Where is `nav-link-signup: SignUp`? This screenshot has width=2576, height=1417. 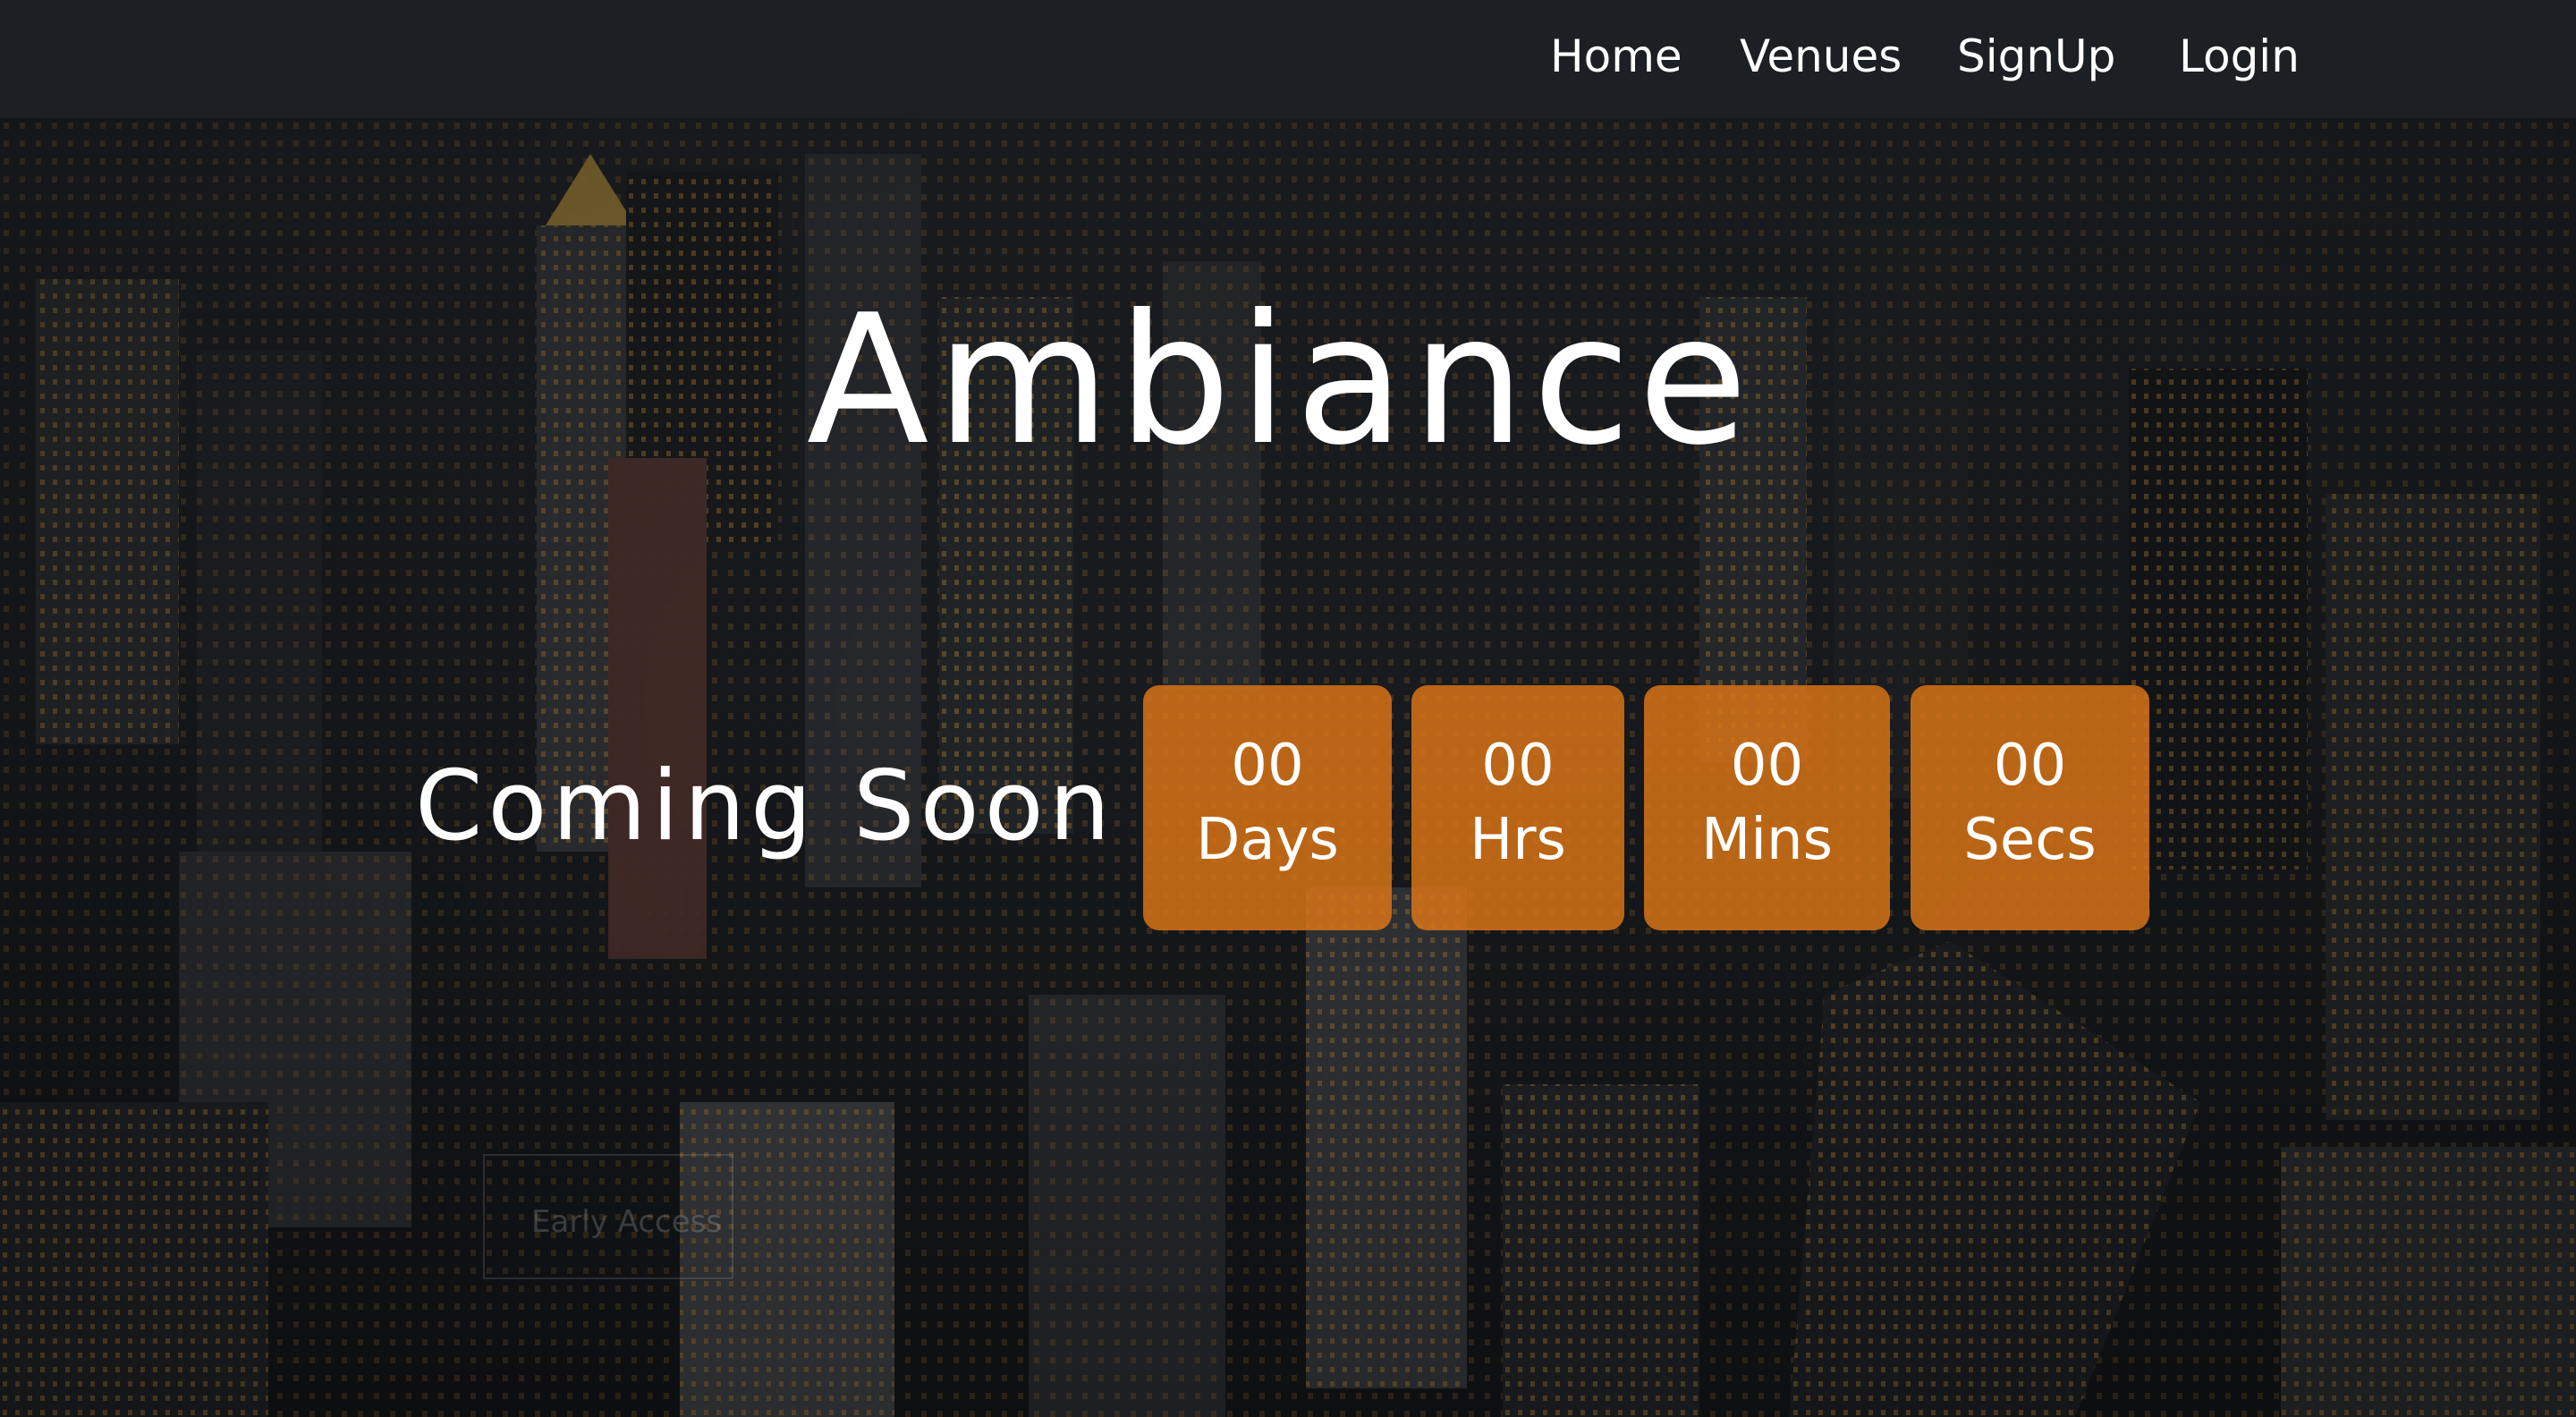 nav-link-signup: SignUp is located at coordinates (2036, 57).